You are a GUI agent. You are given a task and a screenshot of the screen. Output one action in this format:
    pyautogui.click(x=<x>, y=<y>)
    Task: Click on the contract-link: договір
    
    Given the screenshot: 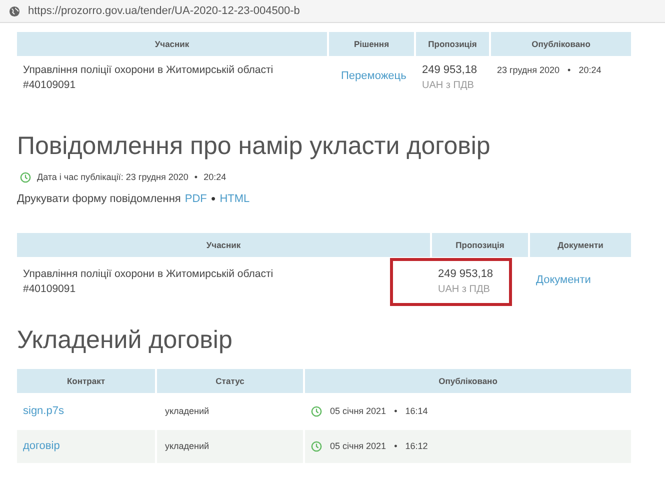 What is the action you would take?
    pyautogui.click(x=41, y=446)
    